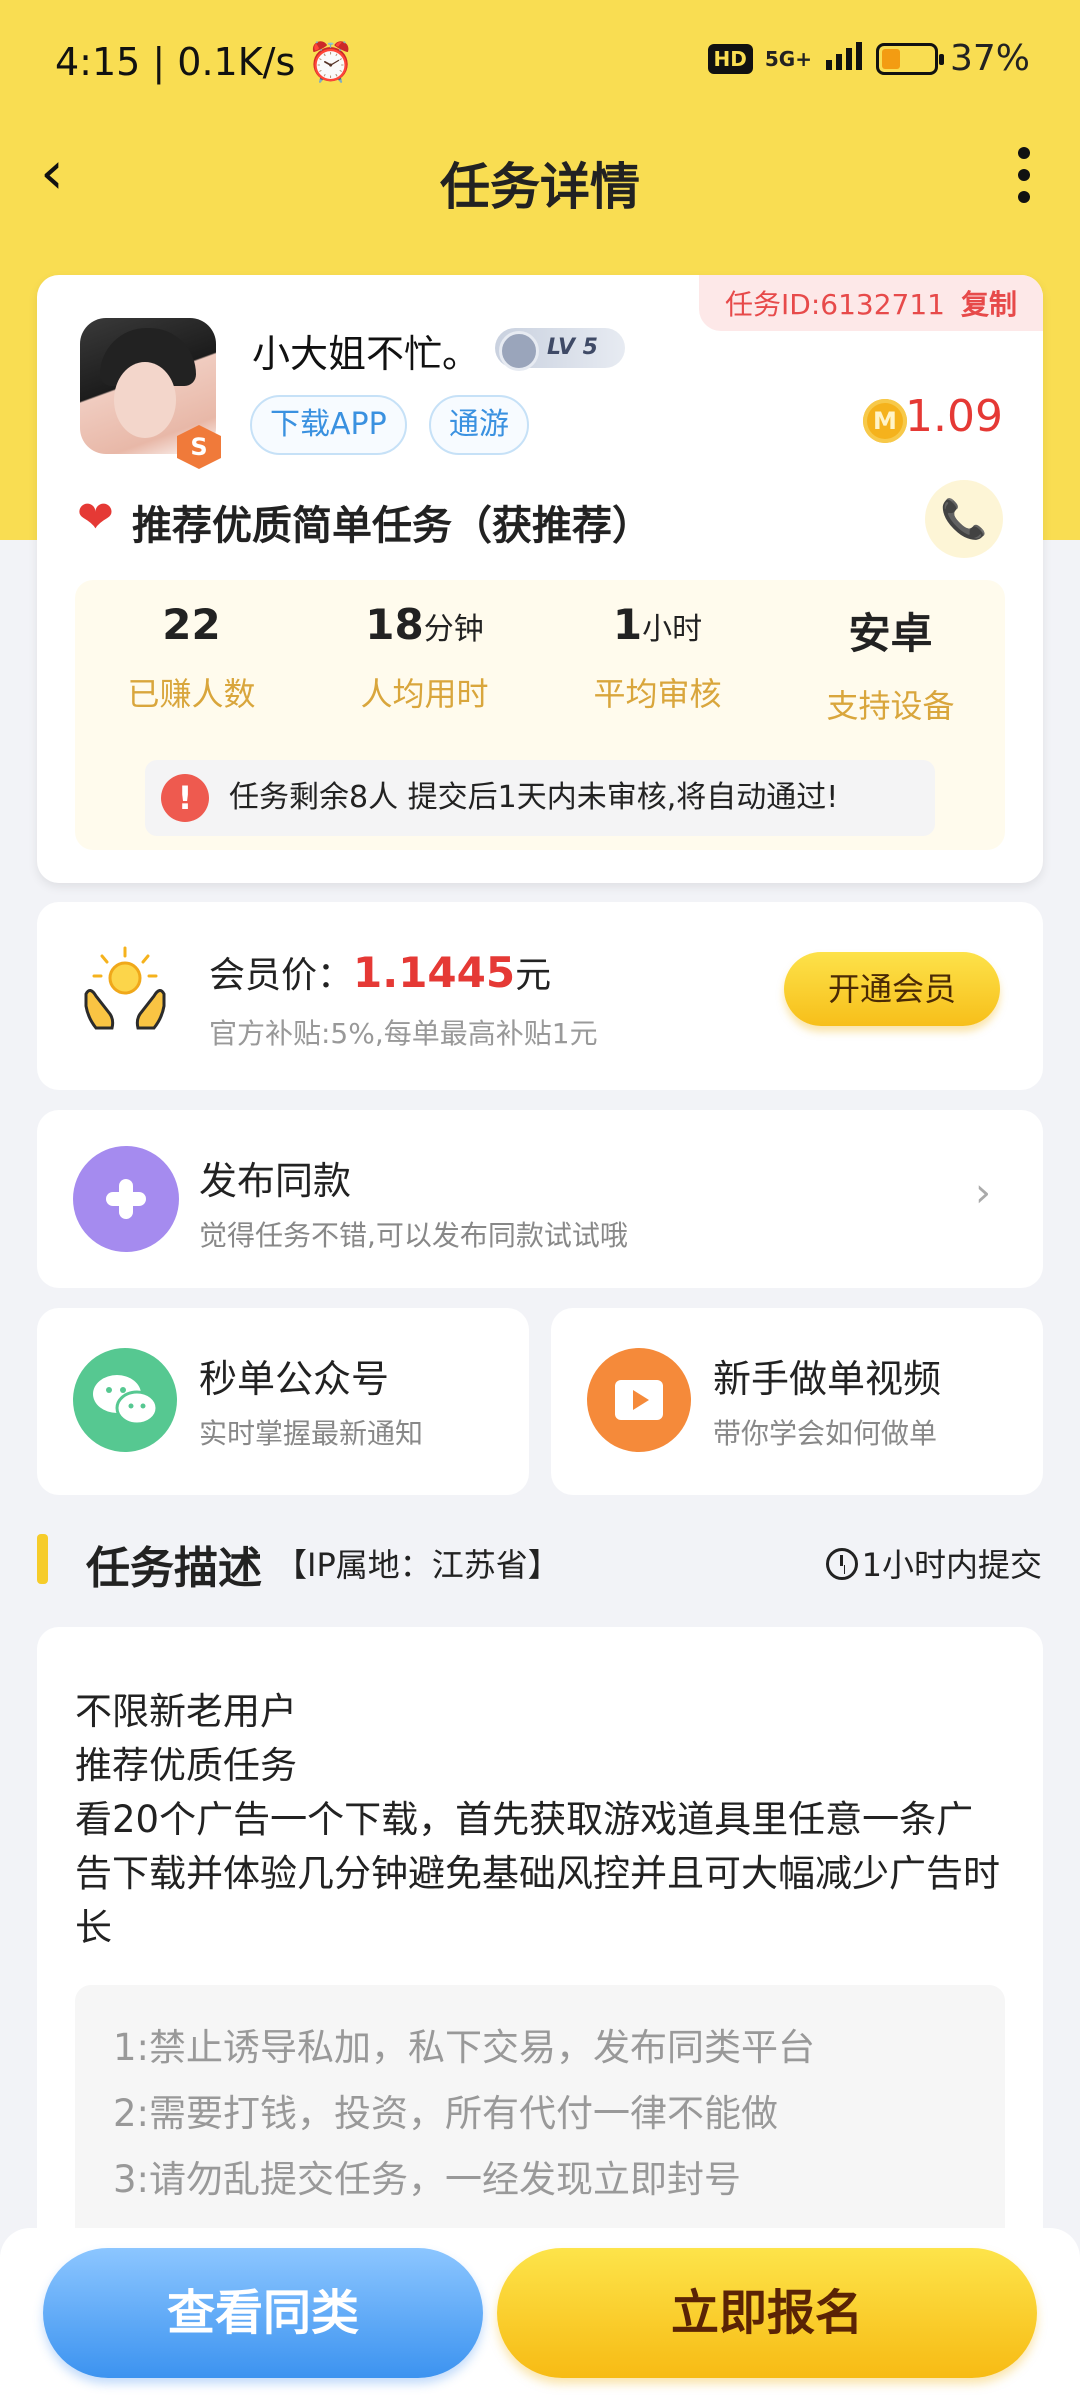  Describe the element at coordinates (125, 1400) in the screenshot. I see `wechat-icon` at that location.